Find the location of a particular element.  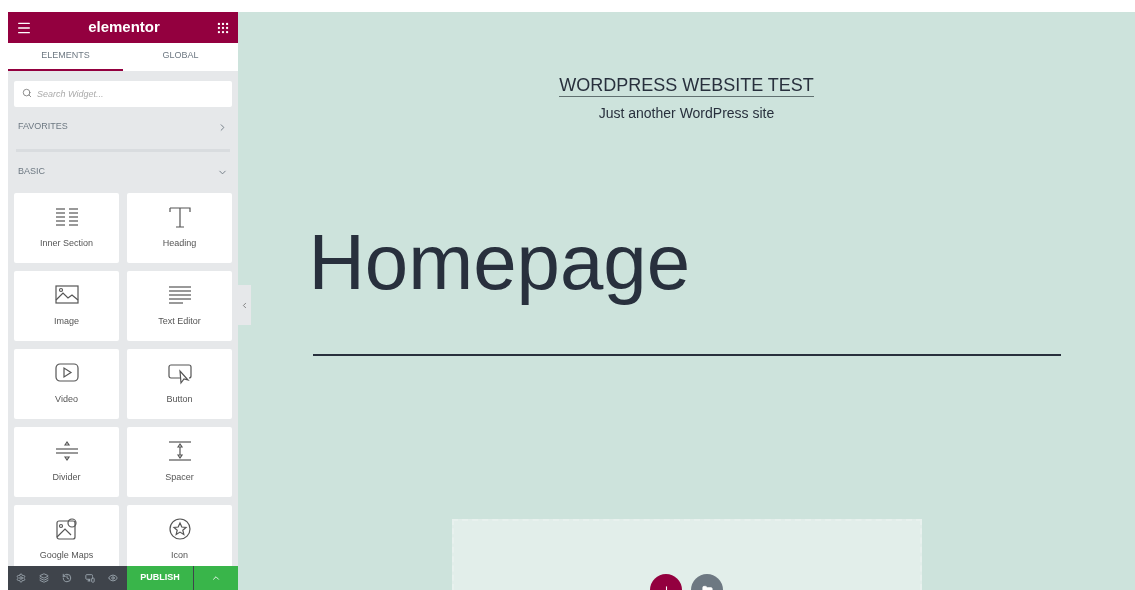

widget-tile: Google Maps is located at coordinates (66, 535).